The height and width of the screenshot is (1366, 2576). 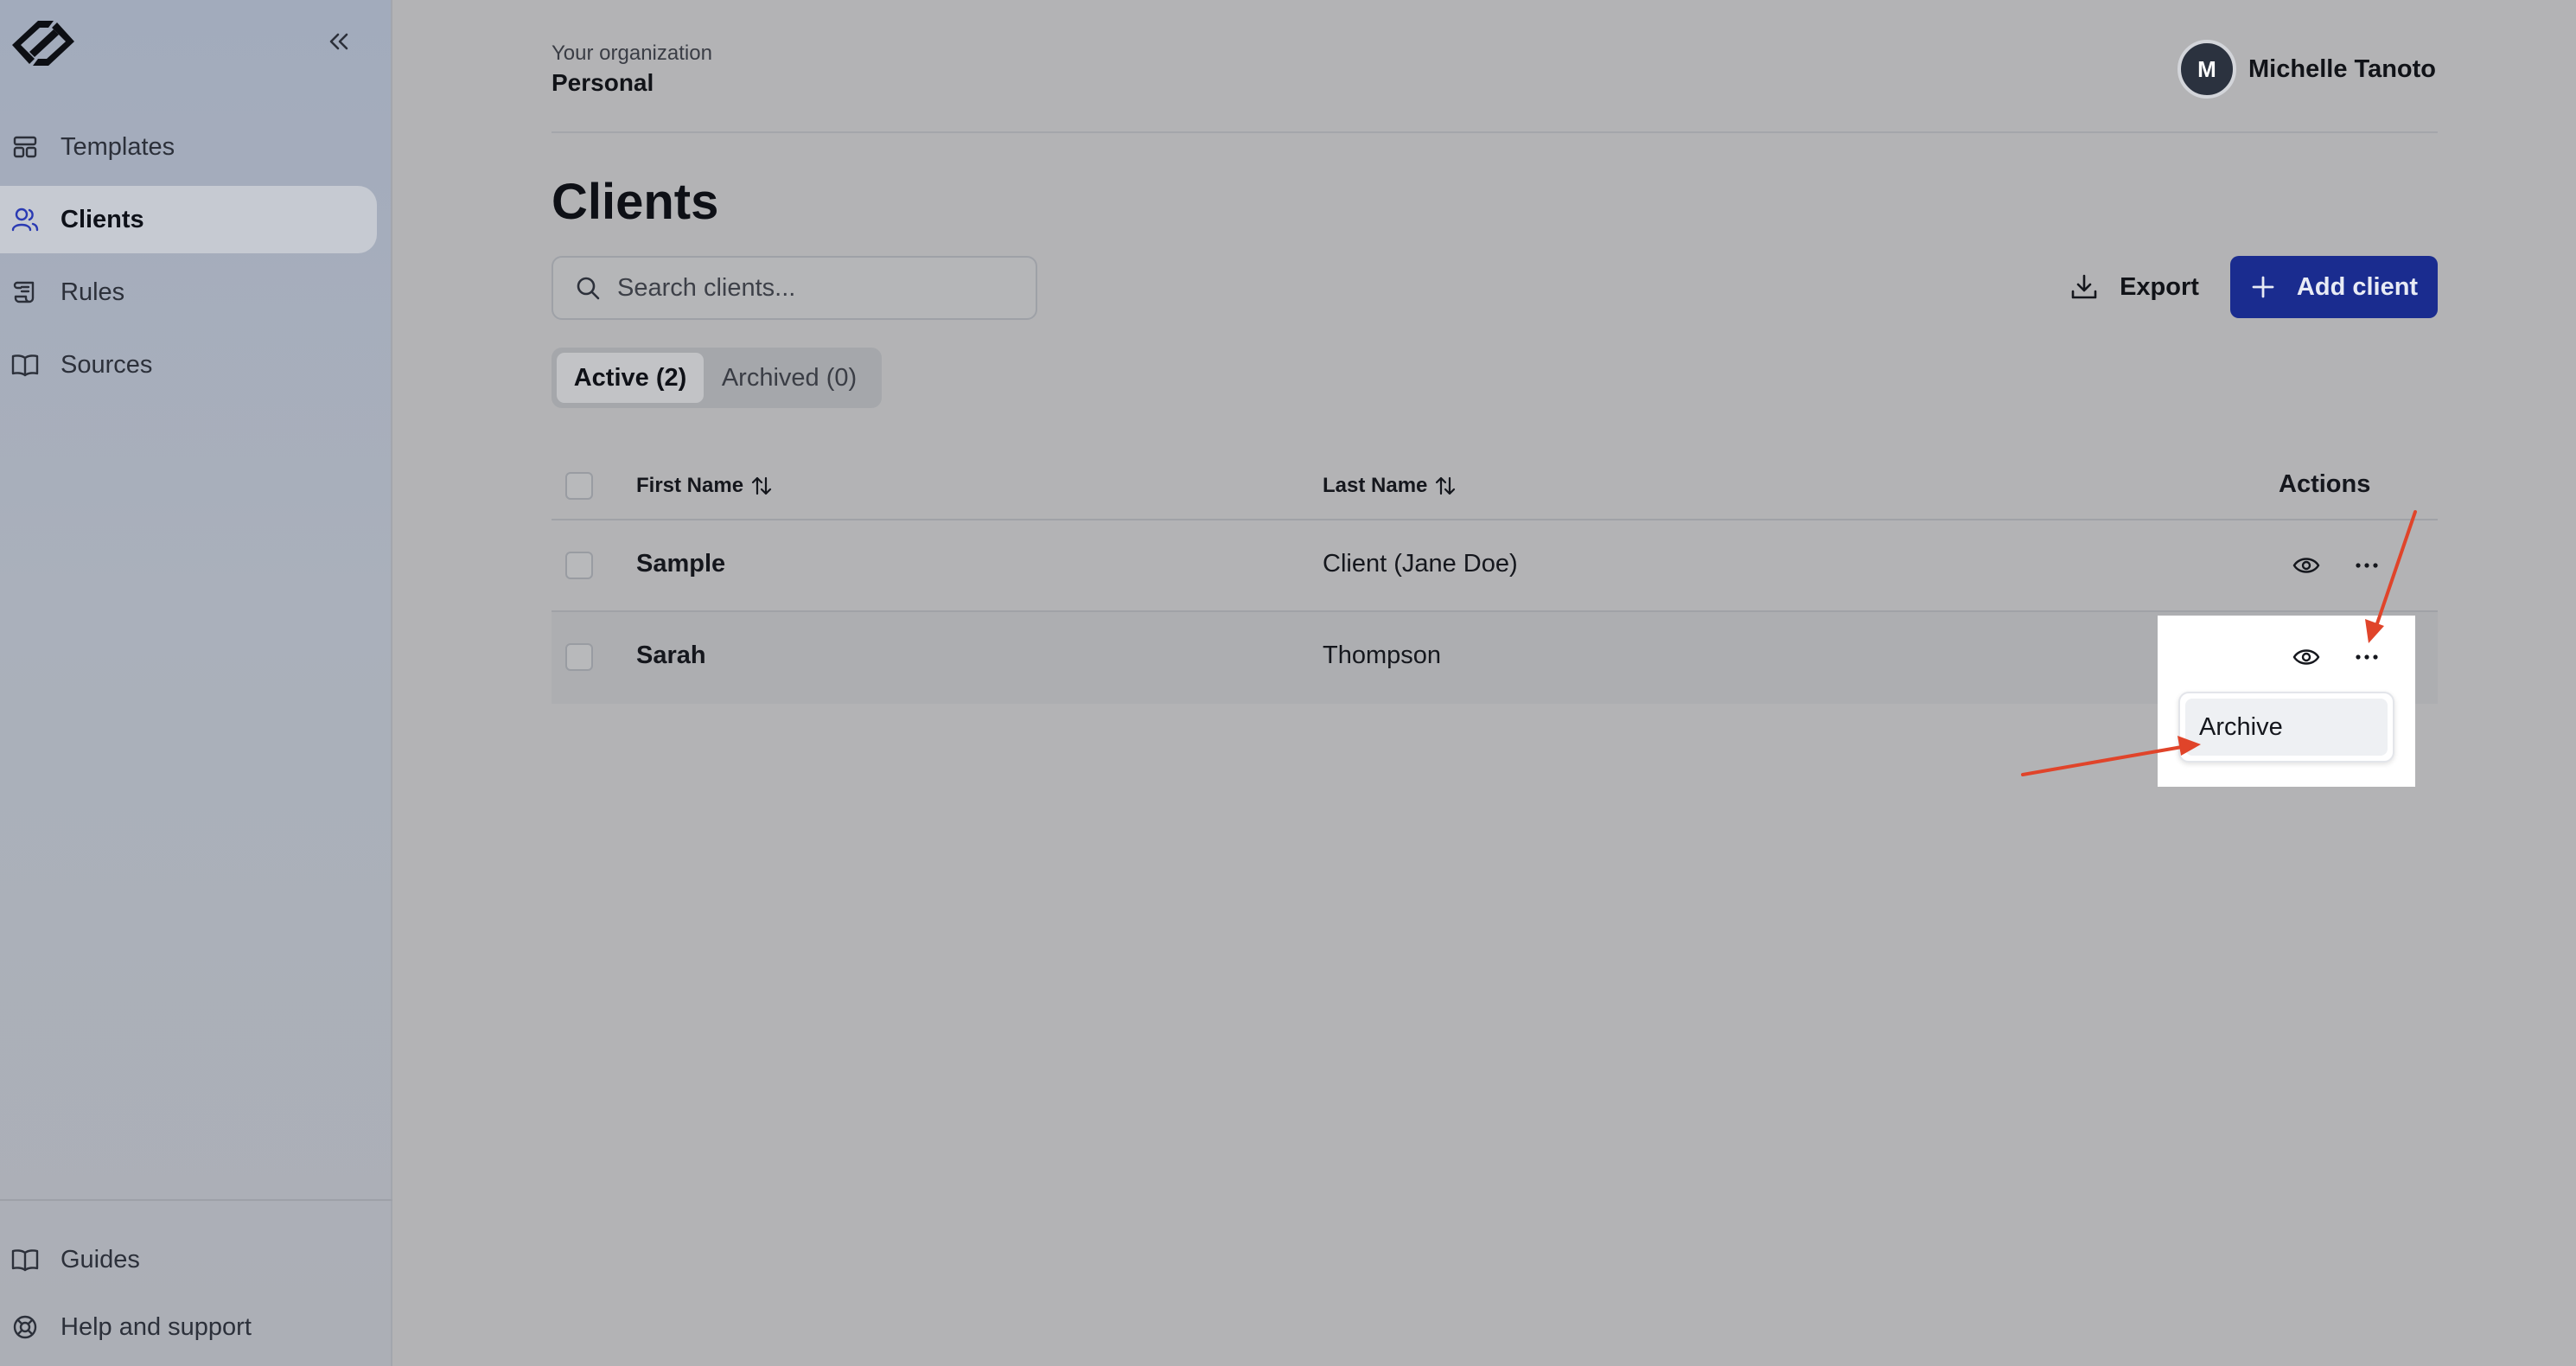 I want to click on table-header: First Name Last Name Actions, so click(x=1495, y=489).